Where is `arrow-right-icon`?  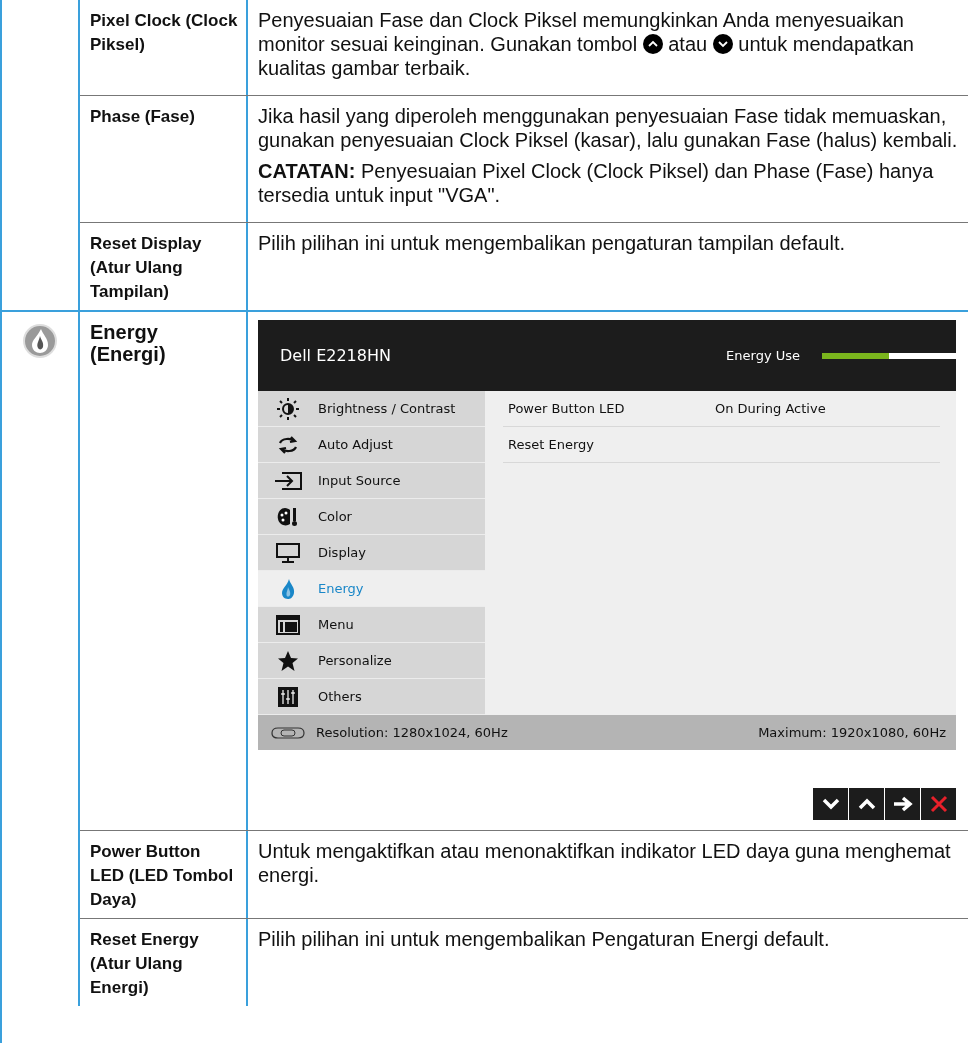 arrow-right-icon is located at coordinates (902, 804).